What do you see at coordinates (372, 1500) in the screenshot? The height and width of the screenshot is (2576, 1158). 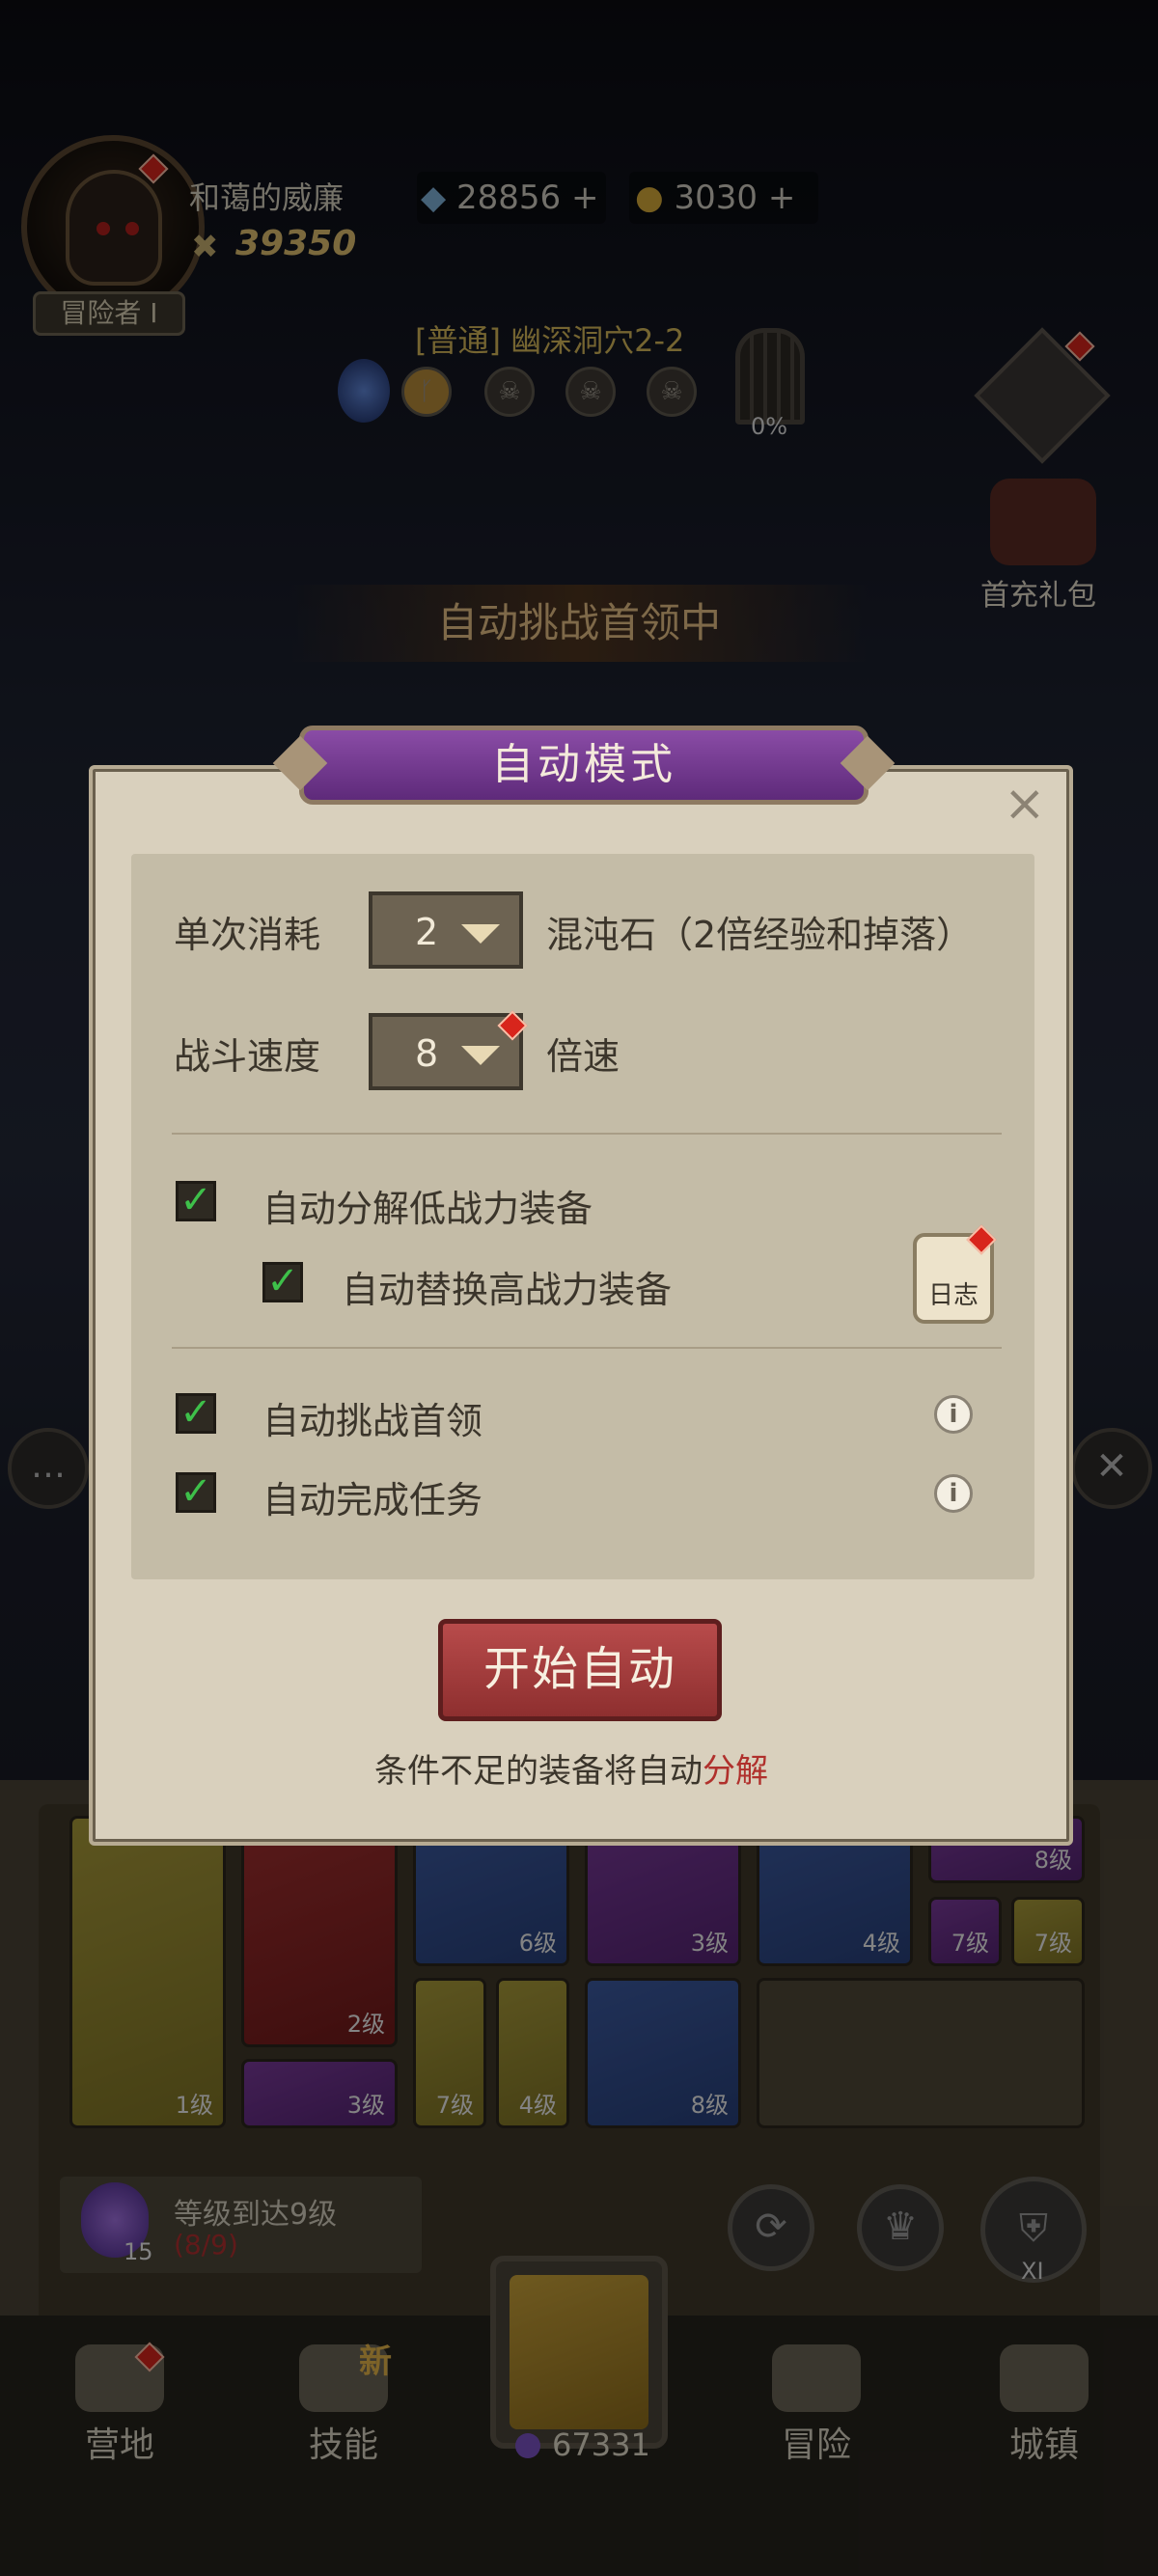 I see `auto-task-label: 自动完成任务` at bounding box center [372, 1500].